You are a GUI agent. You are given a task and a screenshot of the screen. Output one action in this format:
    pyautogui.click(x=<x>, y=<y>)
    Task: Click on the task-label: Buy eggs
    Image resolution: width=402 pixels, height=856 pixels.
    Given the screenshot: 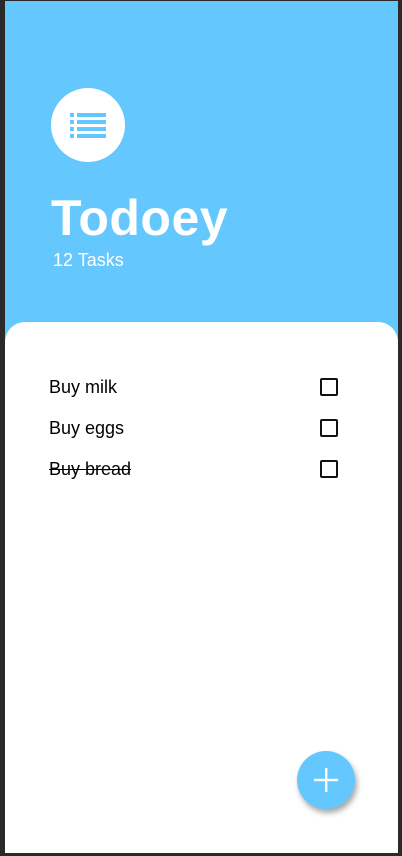 What is the action you would take?
    pyautogui.click(x=87, y=427)
    